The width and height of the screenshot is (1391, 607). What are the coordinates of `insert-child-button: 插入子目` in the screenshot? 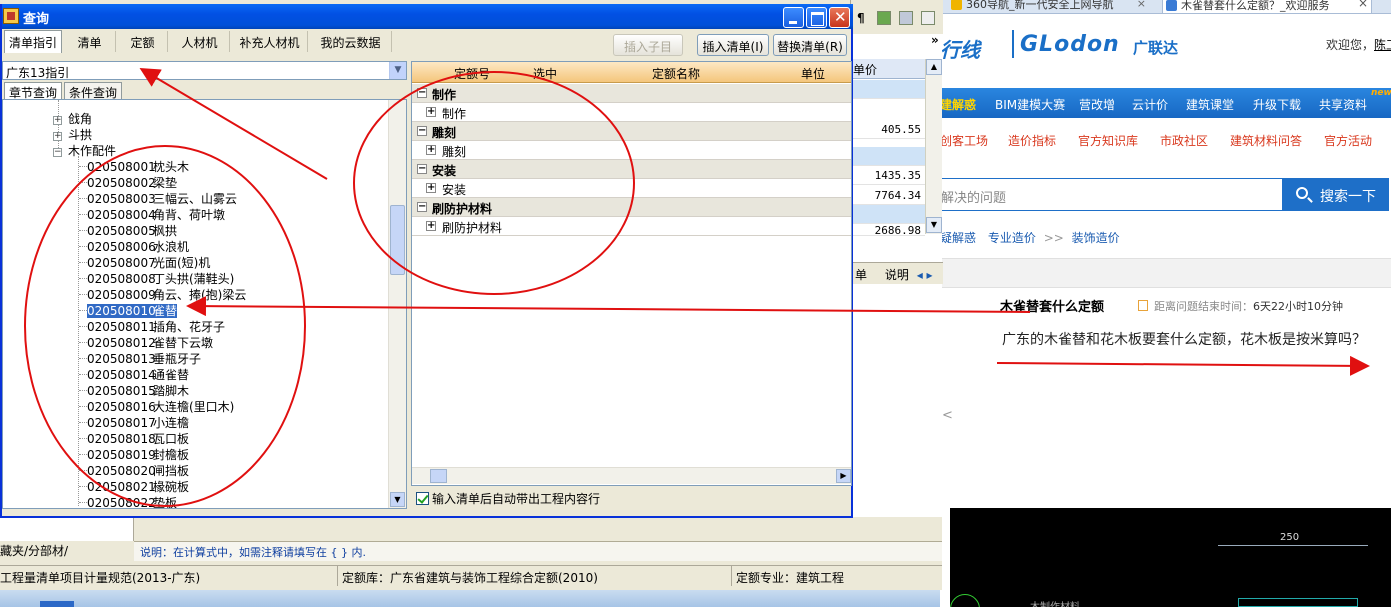 It's located at (648, 45).